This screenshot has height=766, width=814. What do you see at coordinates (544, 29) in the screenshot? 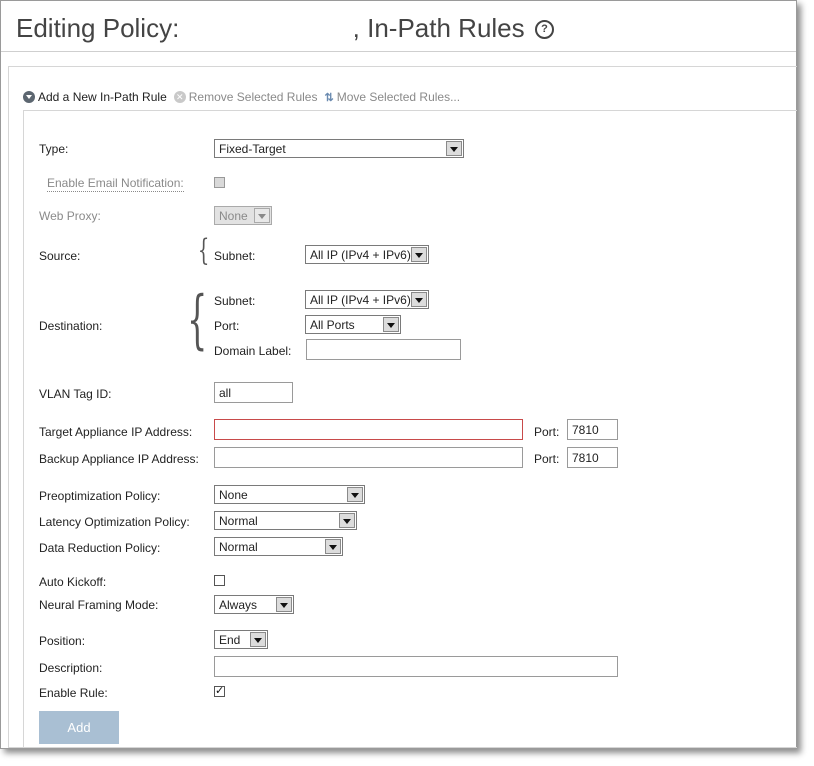
I see `help-icon: ?` at bounding box center [544, 29].